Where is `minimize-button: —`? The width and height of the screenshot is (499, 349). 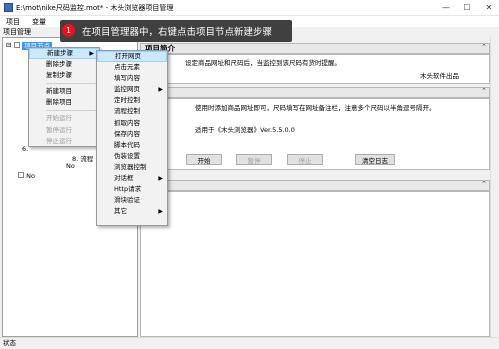 minimize-button: — is located at coordinates (446, 7).